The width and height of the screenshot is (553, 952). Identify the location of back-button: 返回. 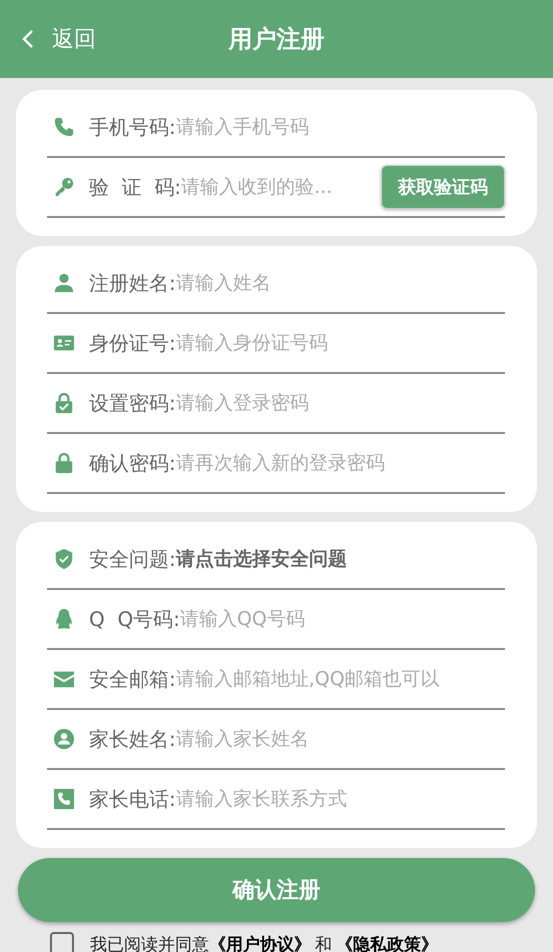
(59, 39).